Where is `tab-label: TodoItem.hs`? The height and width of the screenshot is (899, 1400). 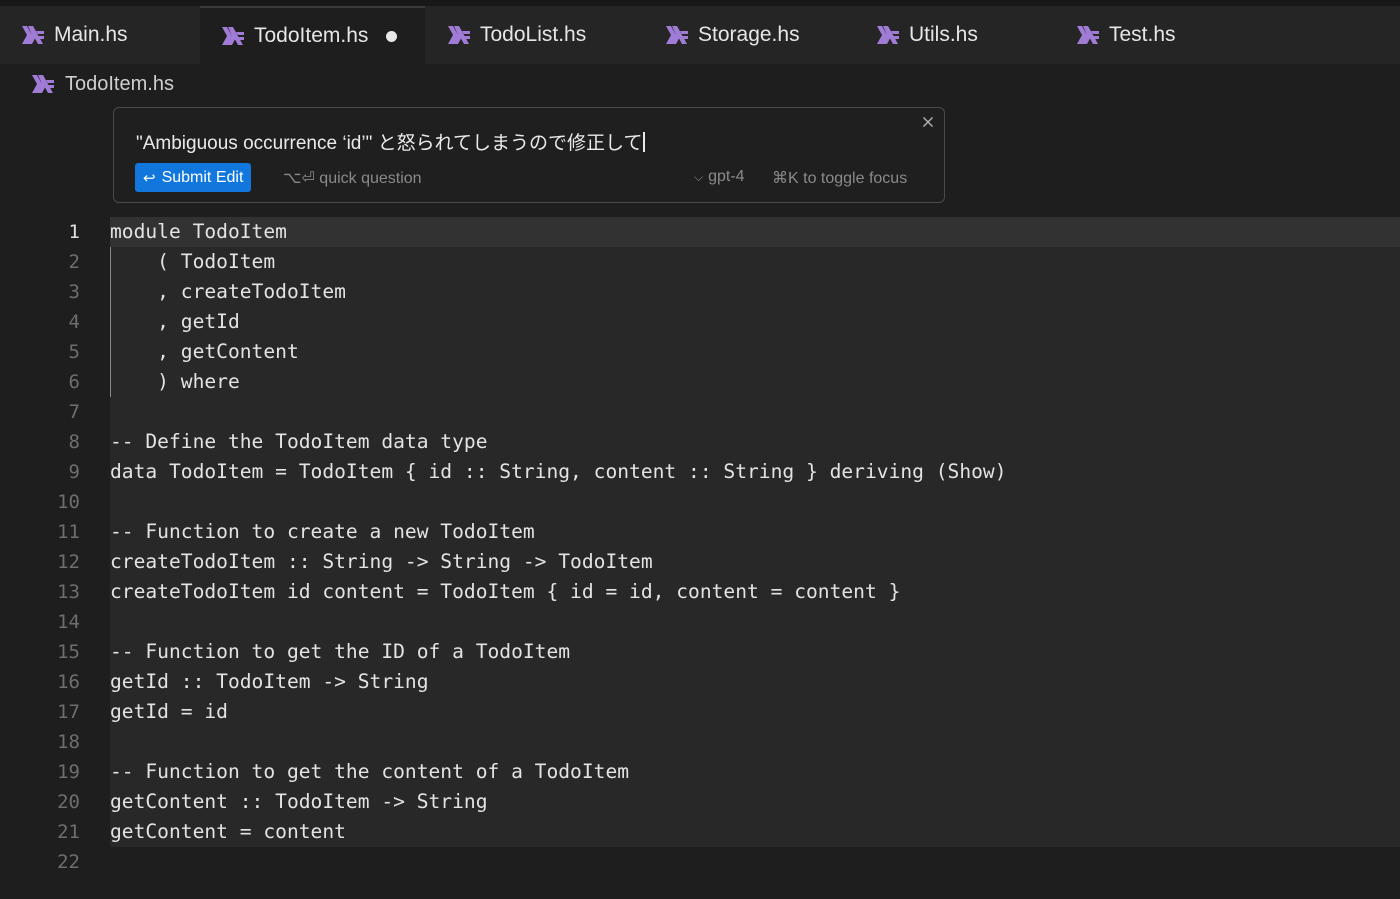 tab-label: TodoItem.hs is located at coordinates (311, 35).